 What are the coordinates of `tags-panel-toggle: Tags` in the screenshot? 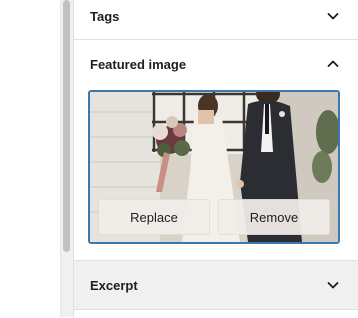 It's located at (216, 20).